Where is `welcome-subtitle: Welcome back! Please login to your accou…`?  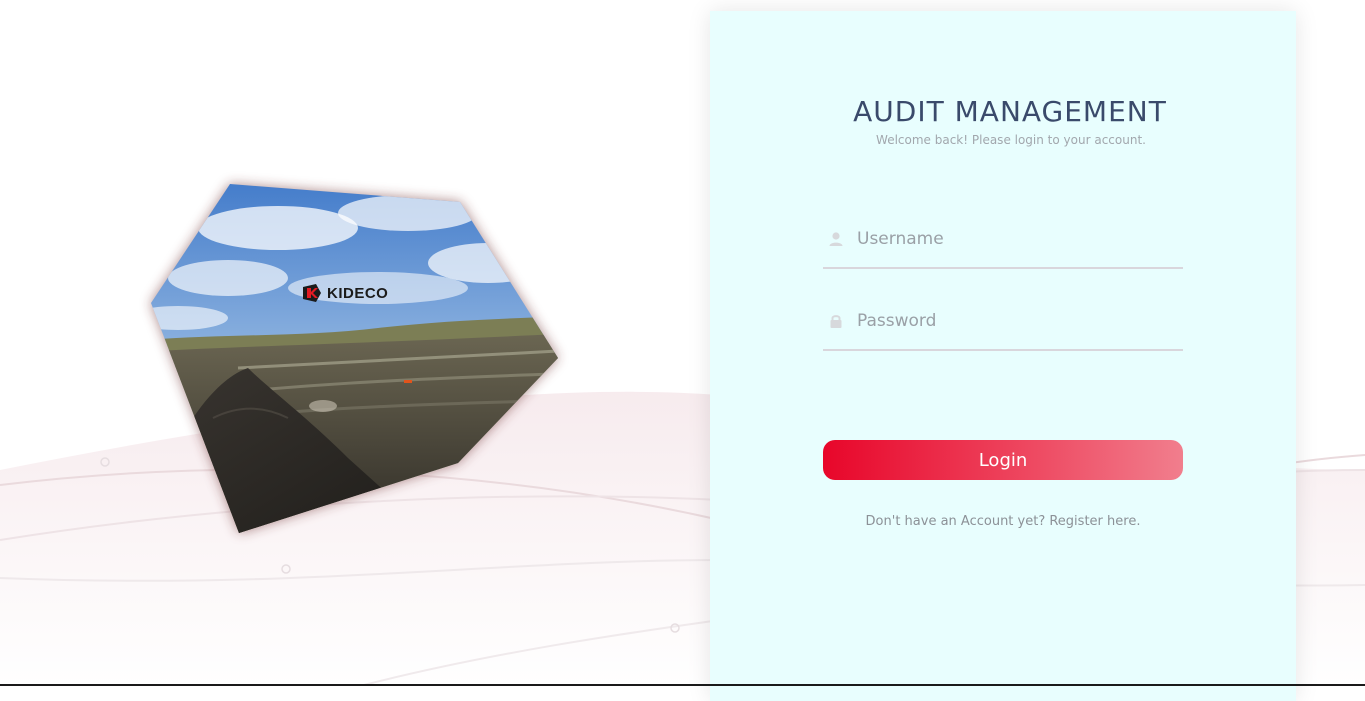
welcome-subtitle: Welcome back! Please login to your accou… is located at coordinates (1011, 140).